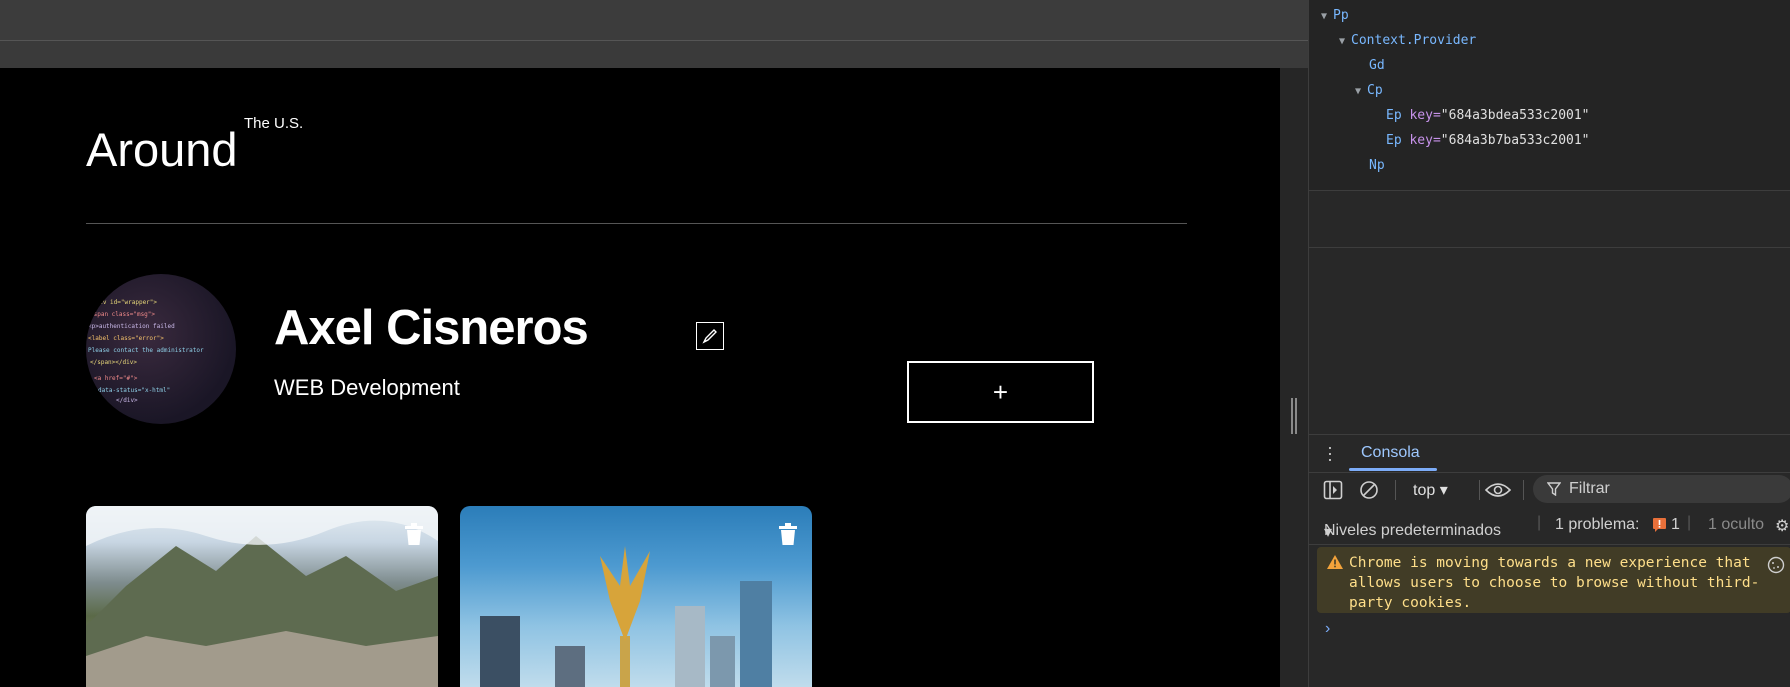 This screenshot has height=687, width=1790. I want to click on problems-label: 1 problema:, so click(1597, 525).